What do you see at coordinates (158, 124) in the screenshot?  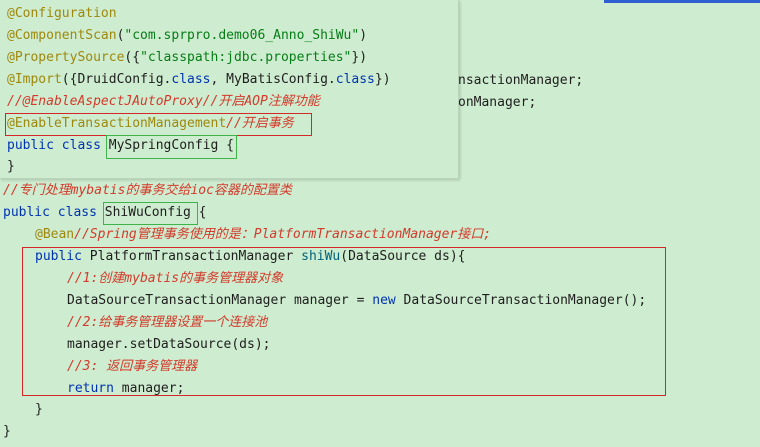 I see `highlight-enable-transaction-box` at bounding box center [158, 124].